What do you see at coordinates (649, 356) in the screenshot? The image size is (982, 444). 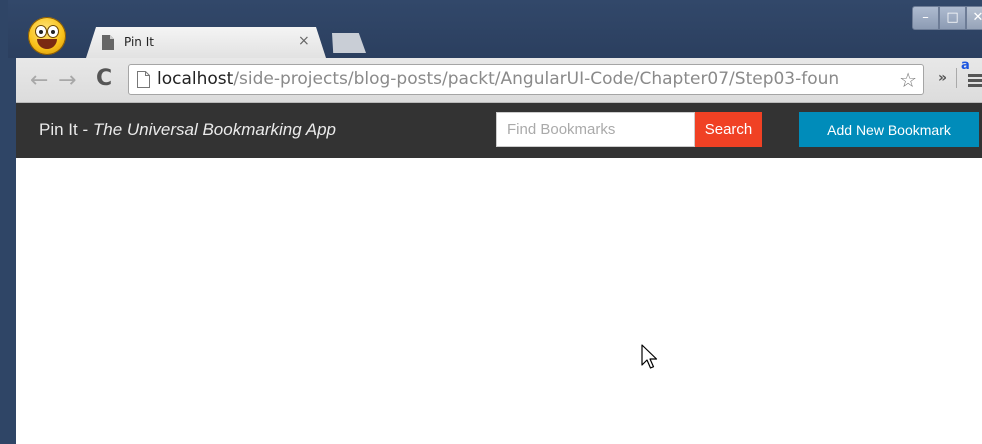 I see `mouse-cursor-icon` at bounding box center [649, 356].